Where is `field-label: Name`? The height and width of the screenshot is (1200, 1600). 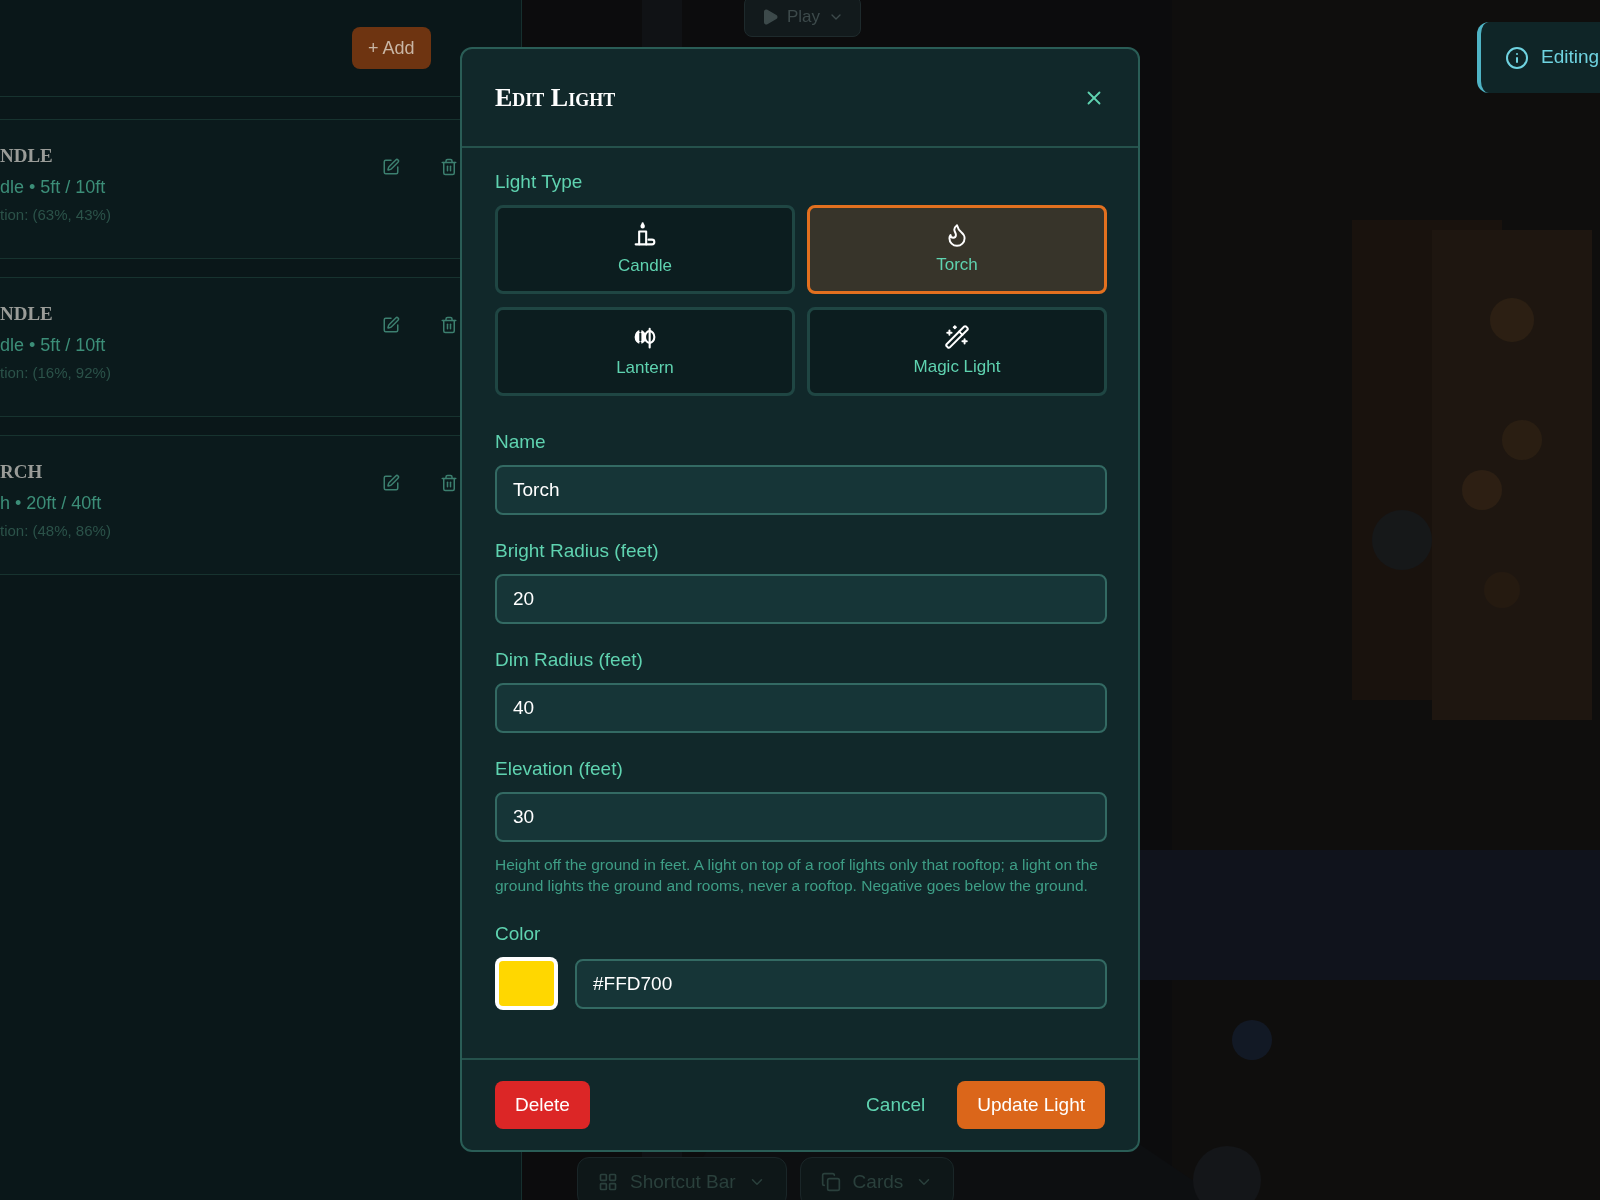 field-label: Name is located at coordinates (521, 441).